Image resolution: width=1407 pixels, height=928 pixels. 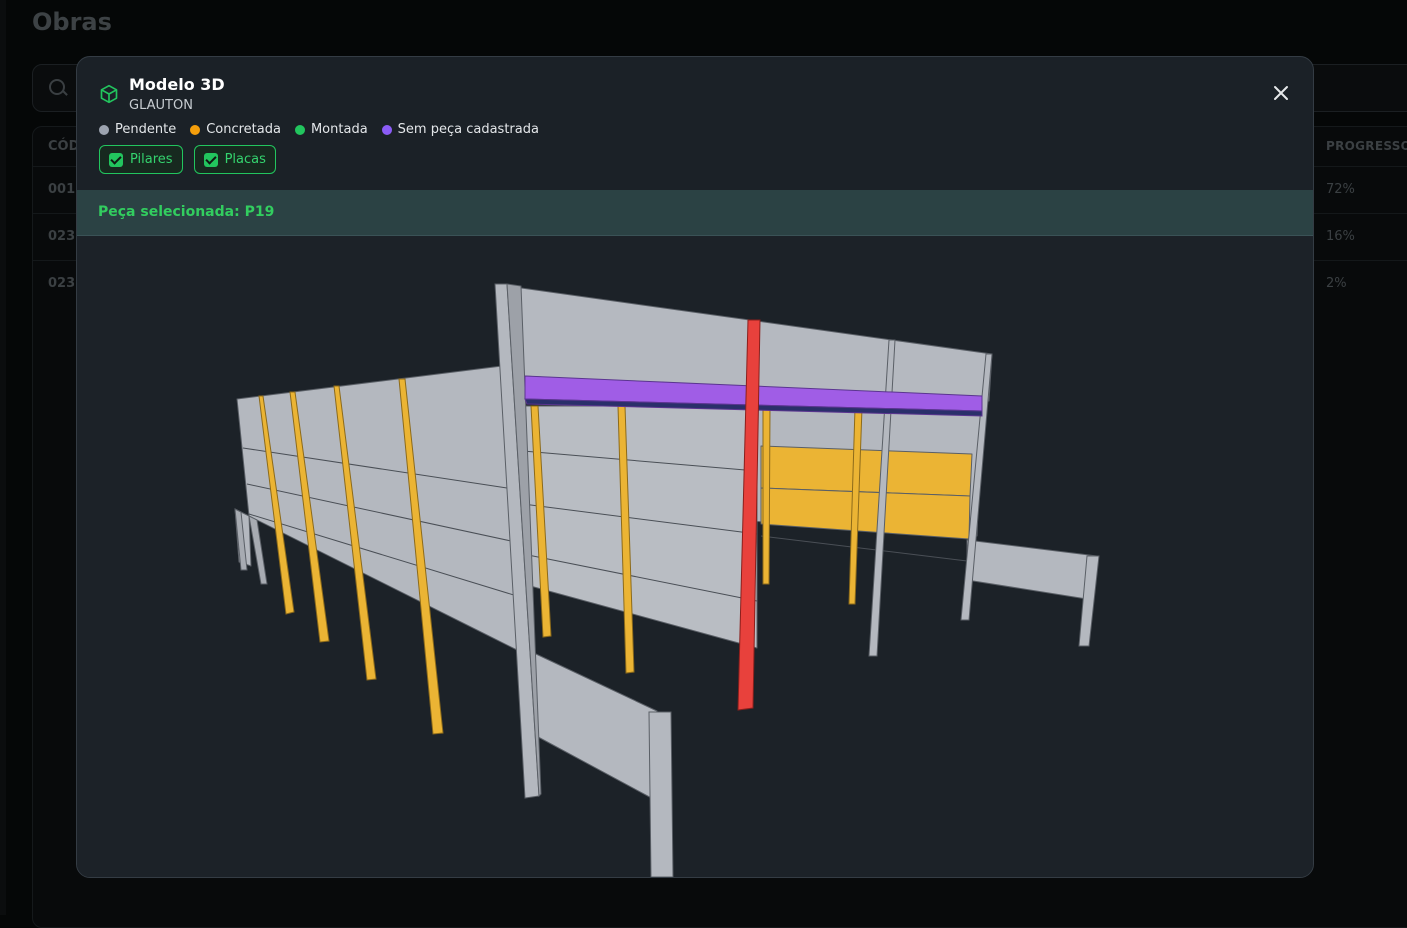 What do you see at coordinates (146, 129) in the screenshot?
I see `legend-label: Pendente` at bounding box center [146, 129].